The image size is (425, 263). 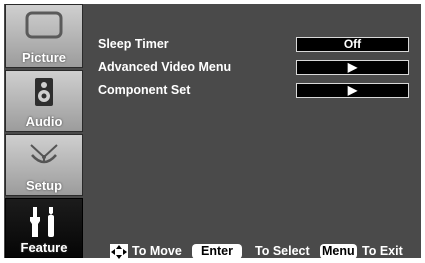 What do you see at coordinates (338, 251) in the screenshot?
I see `menu-key: Menu` at bounding box center [338, 251].